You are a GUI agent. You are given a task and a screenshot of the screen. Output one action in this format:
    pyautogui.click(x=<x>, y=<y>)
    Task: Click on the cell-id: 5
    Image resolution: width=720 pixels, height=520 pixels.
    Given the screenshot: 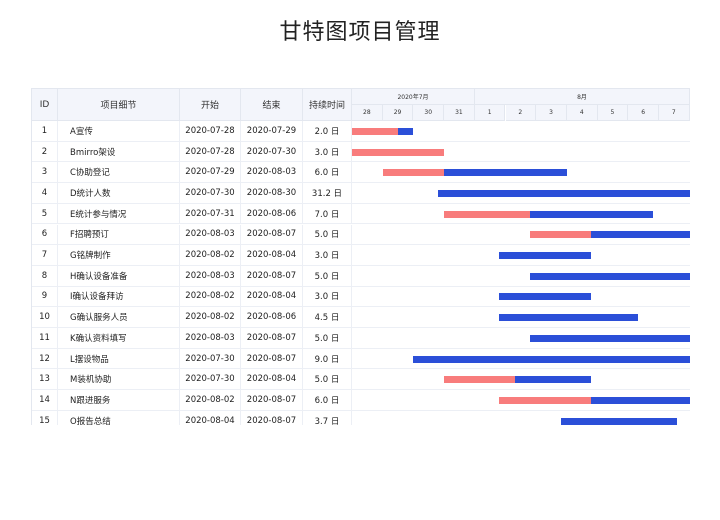 What is the action you would take?
    pyautogui.click(x=45, y=214)
    